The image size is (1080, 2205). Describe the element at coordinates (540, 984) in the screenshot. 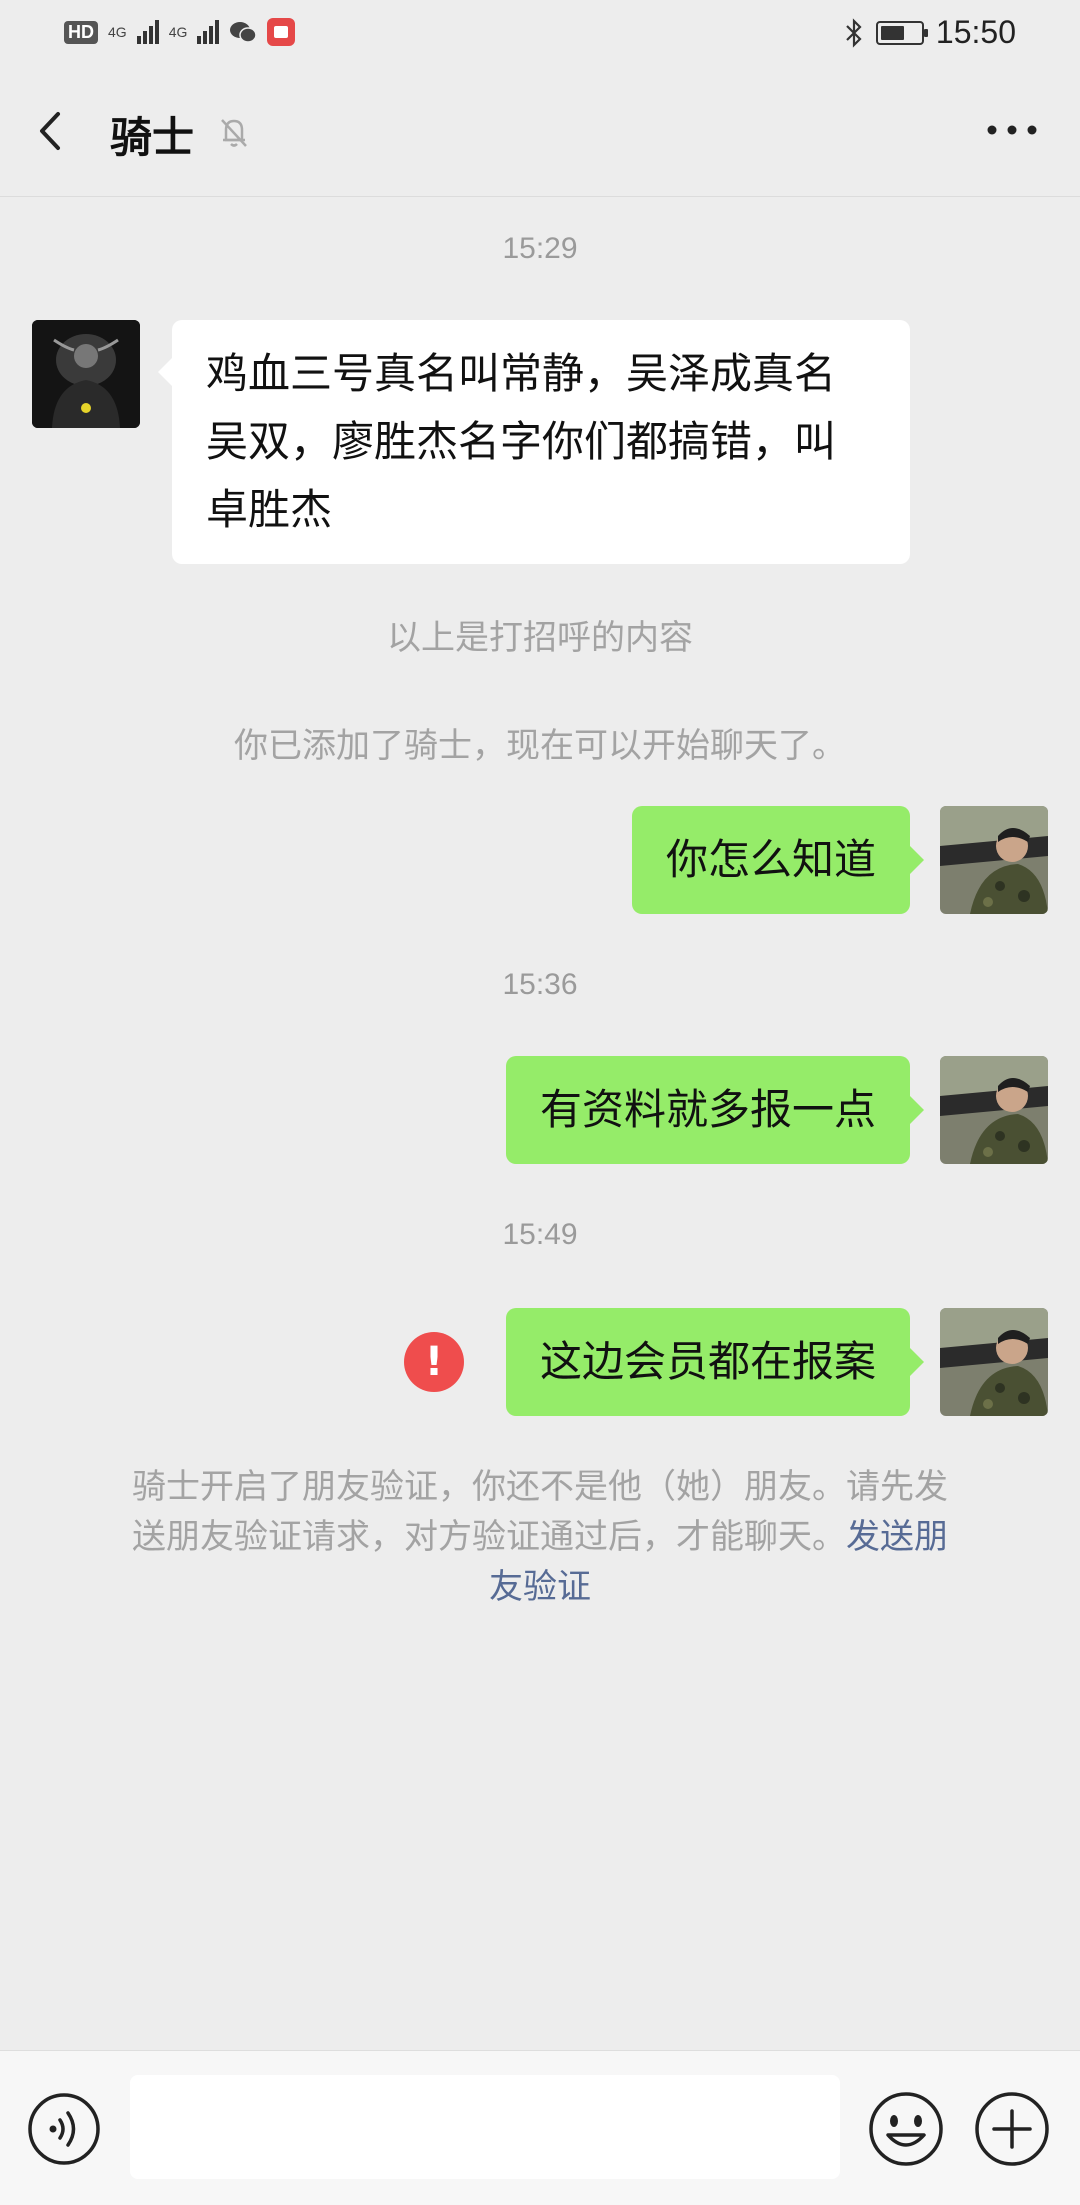

I see `timestamp: 15:36` at that location.